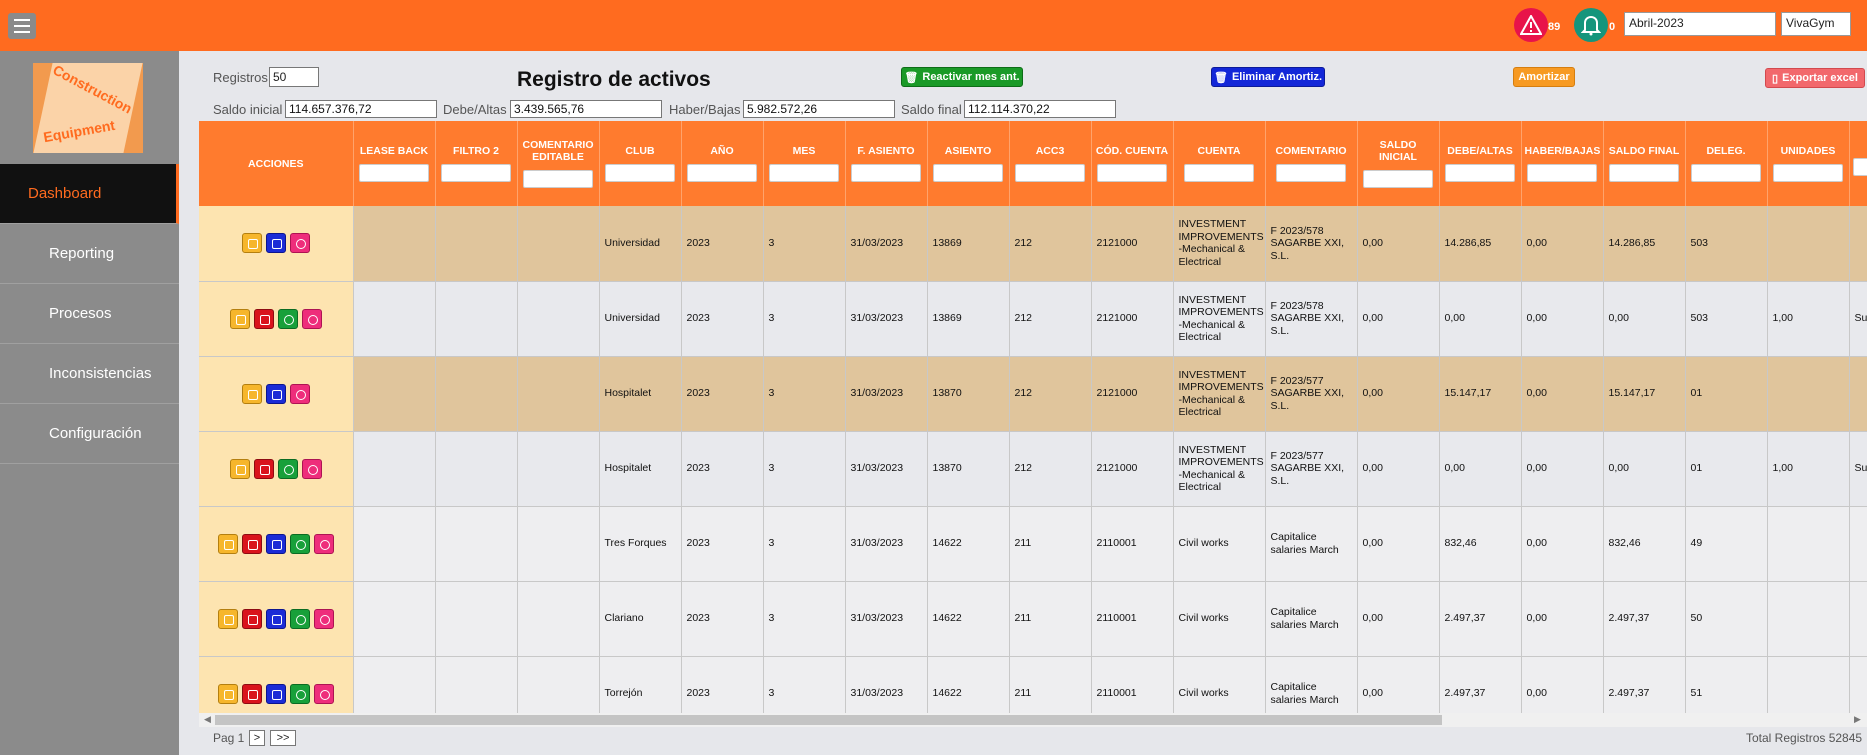 The image size is (1867, 755). I want to click on haber-field: 5.982.572,26, so click(819, 109).